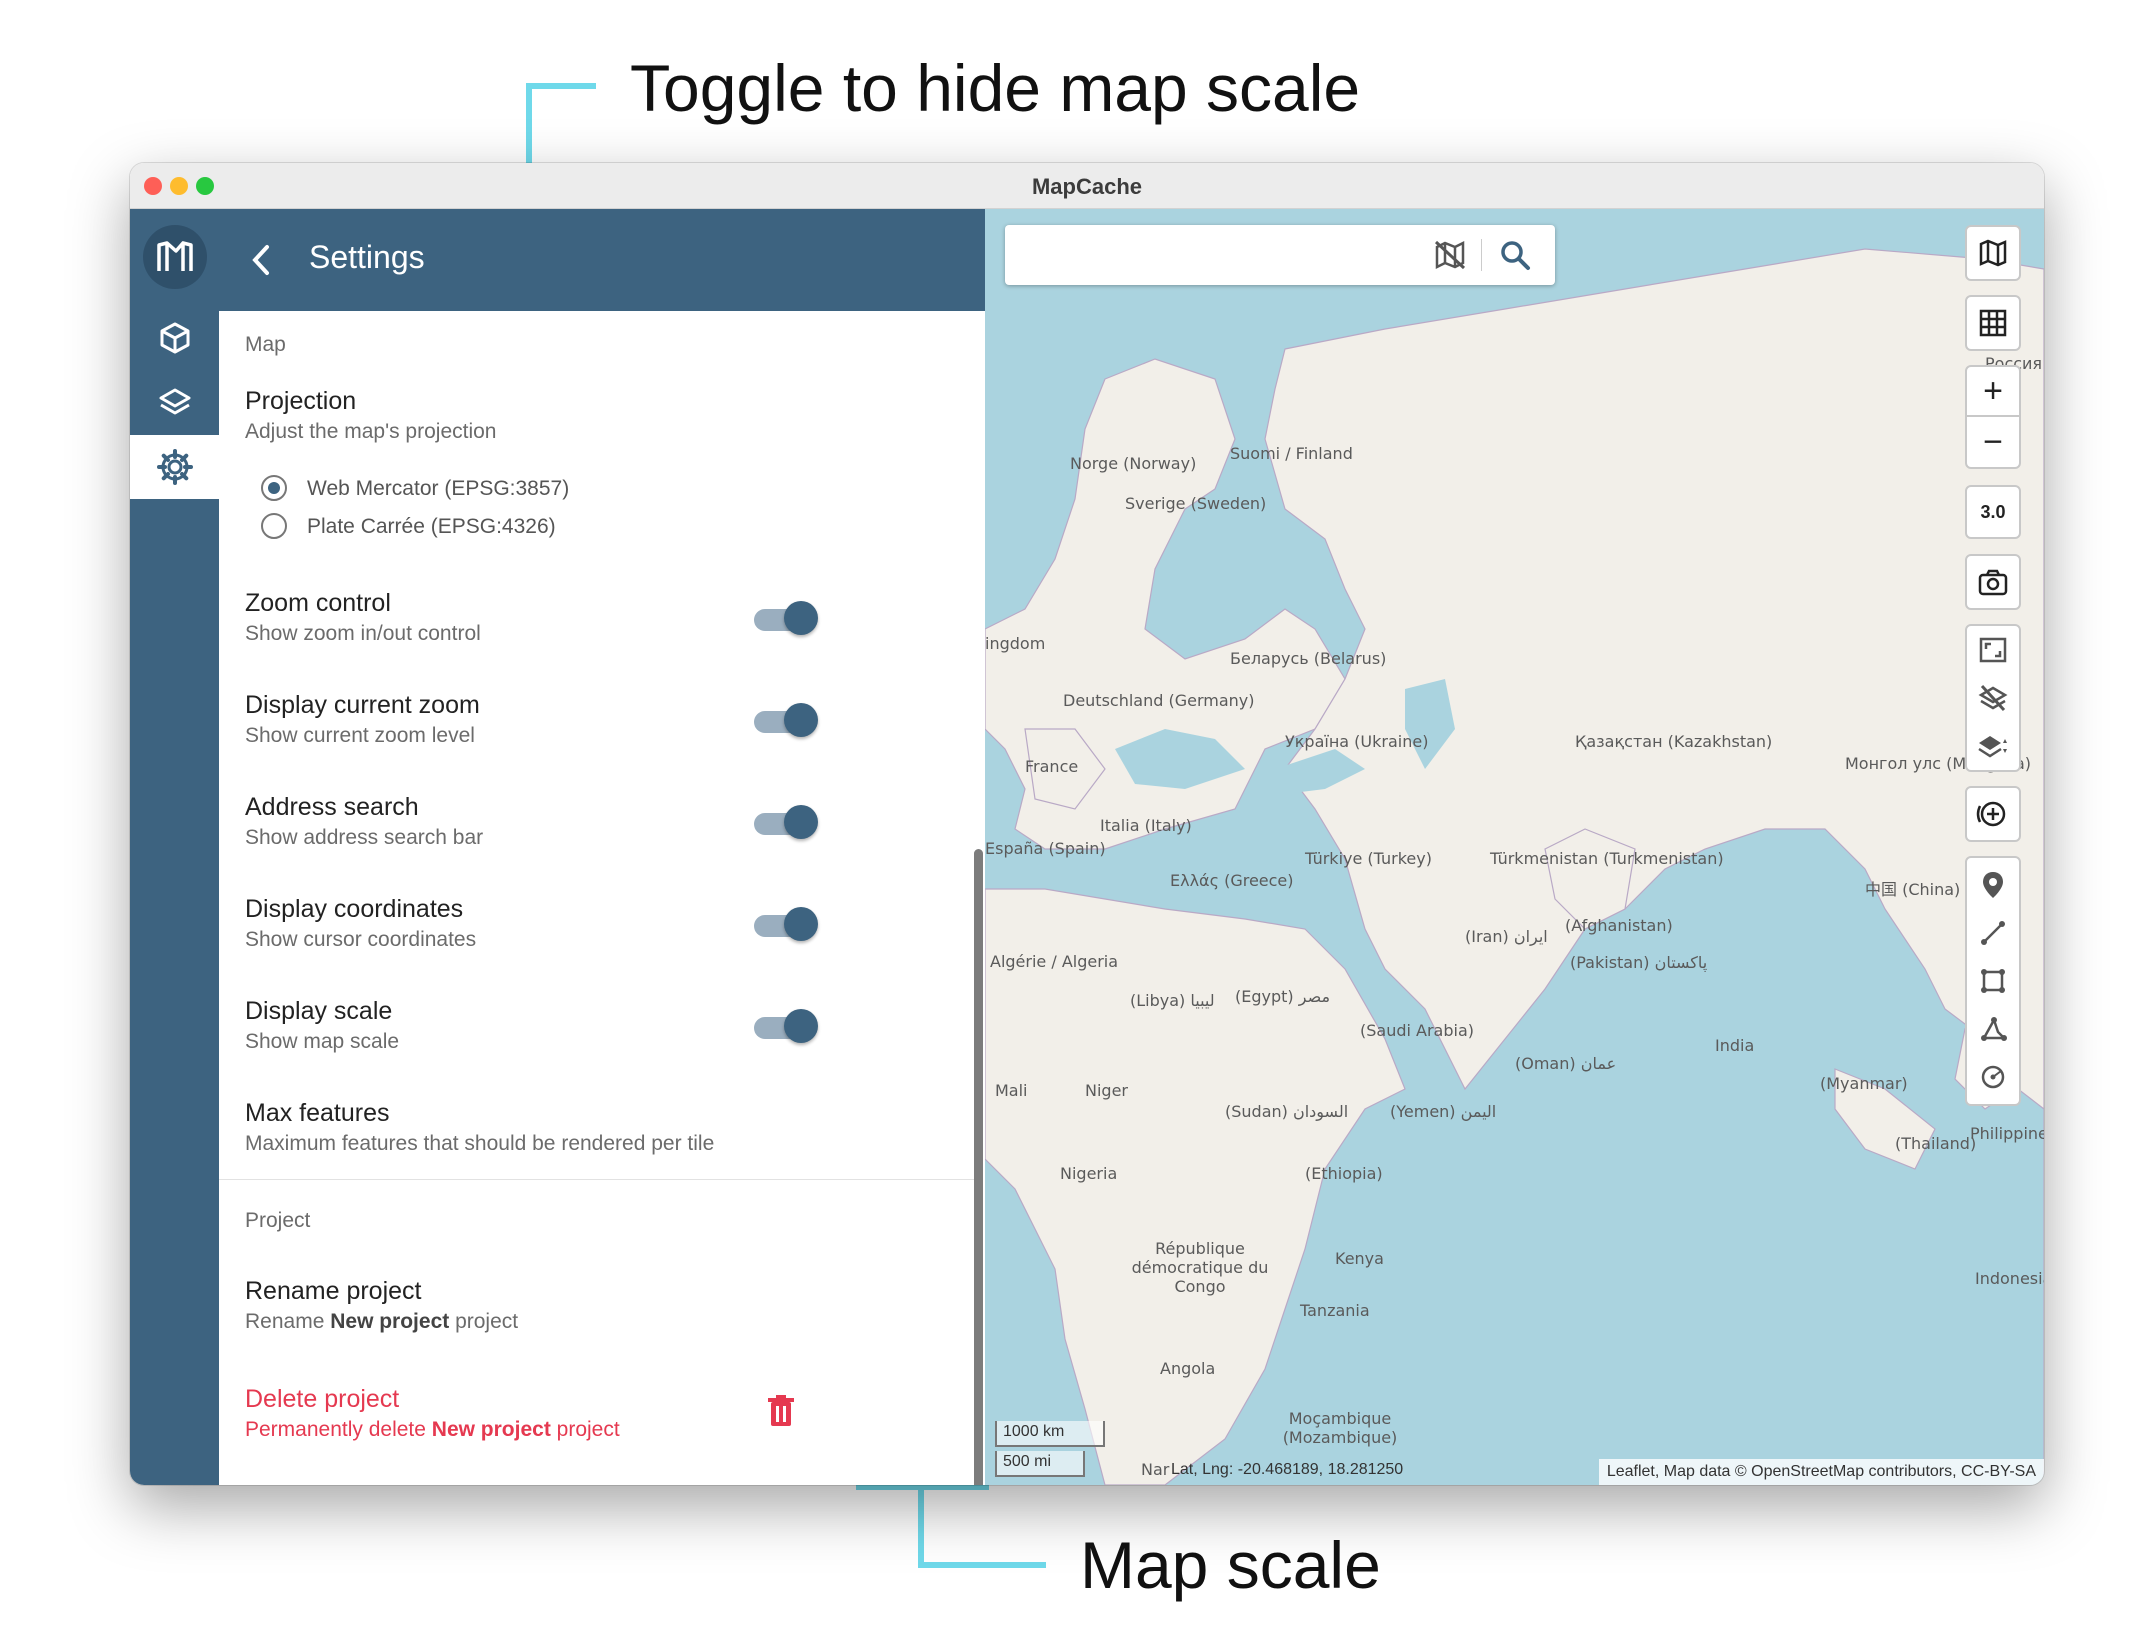  I want to click on rail-item-geopackages, so click(174, 338).